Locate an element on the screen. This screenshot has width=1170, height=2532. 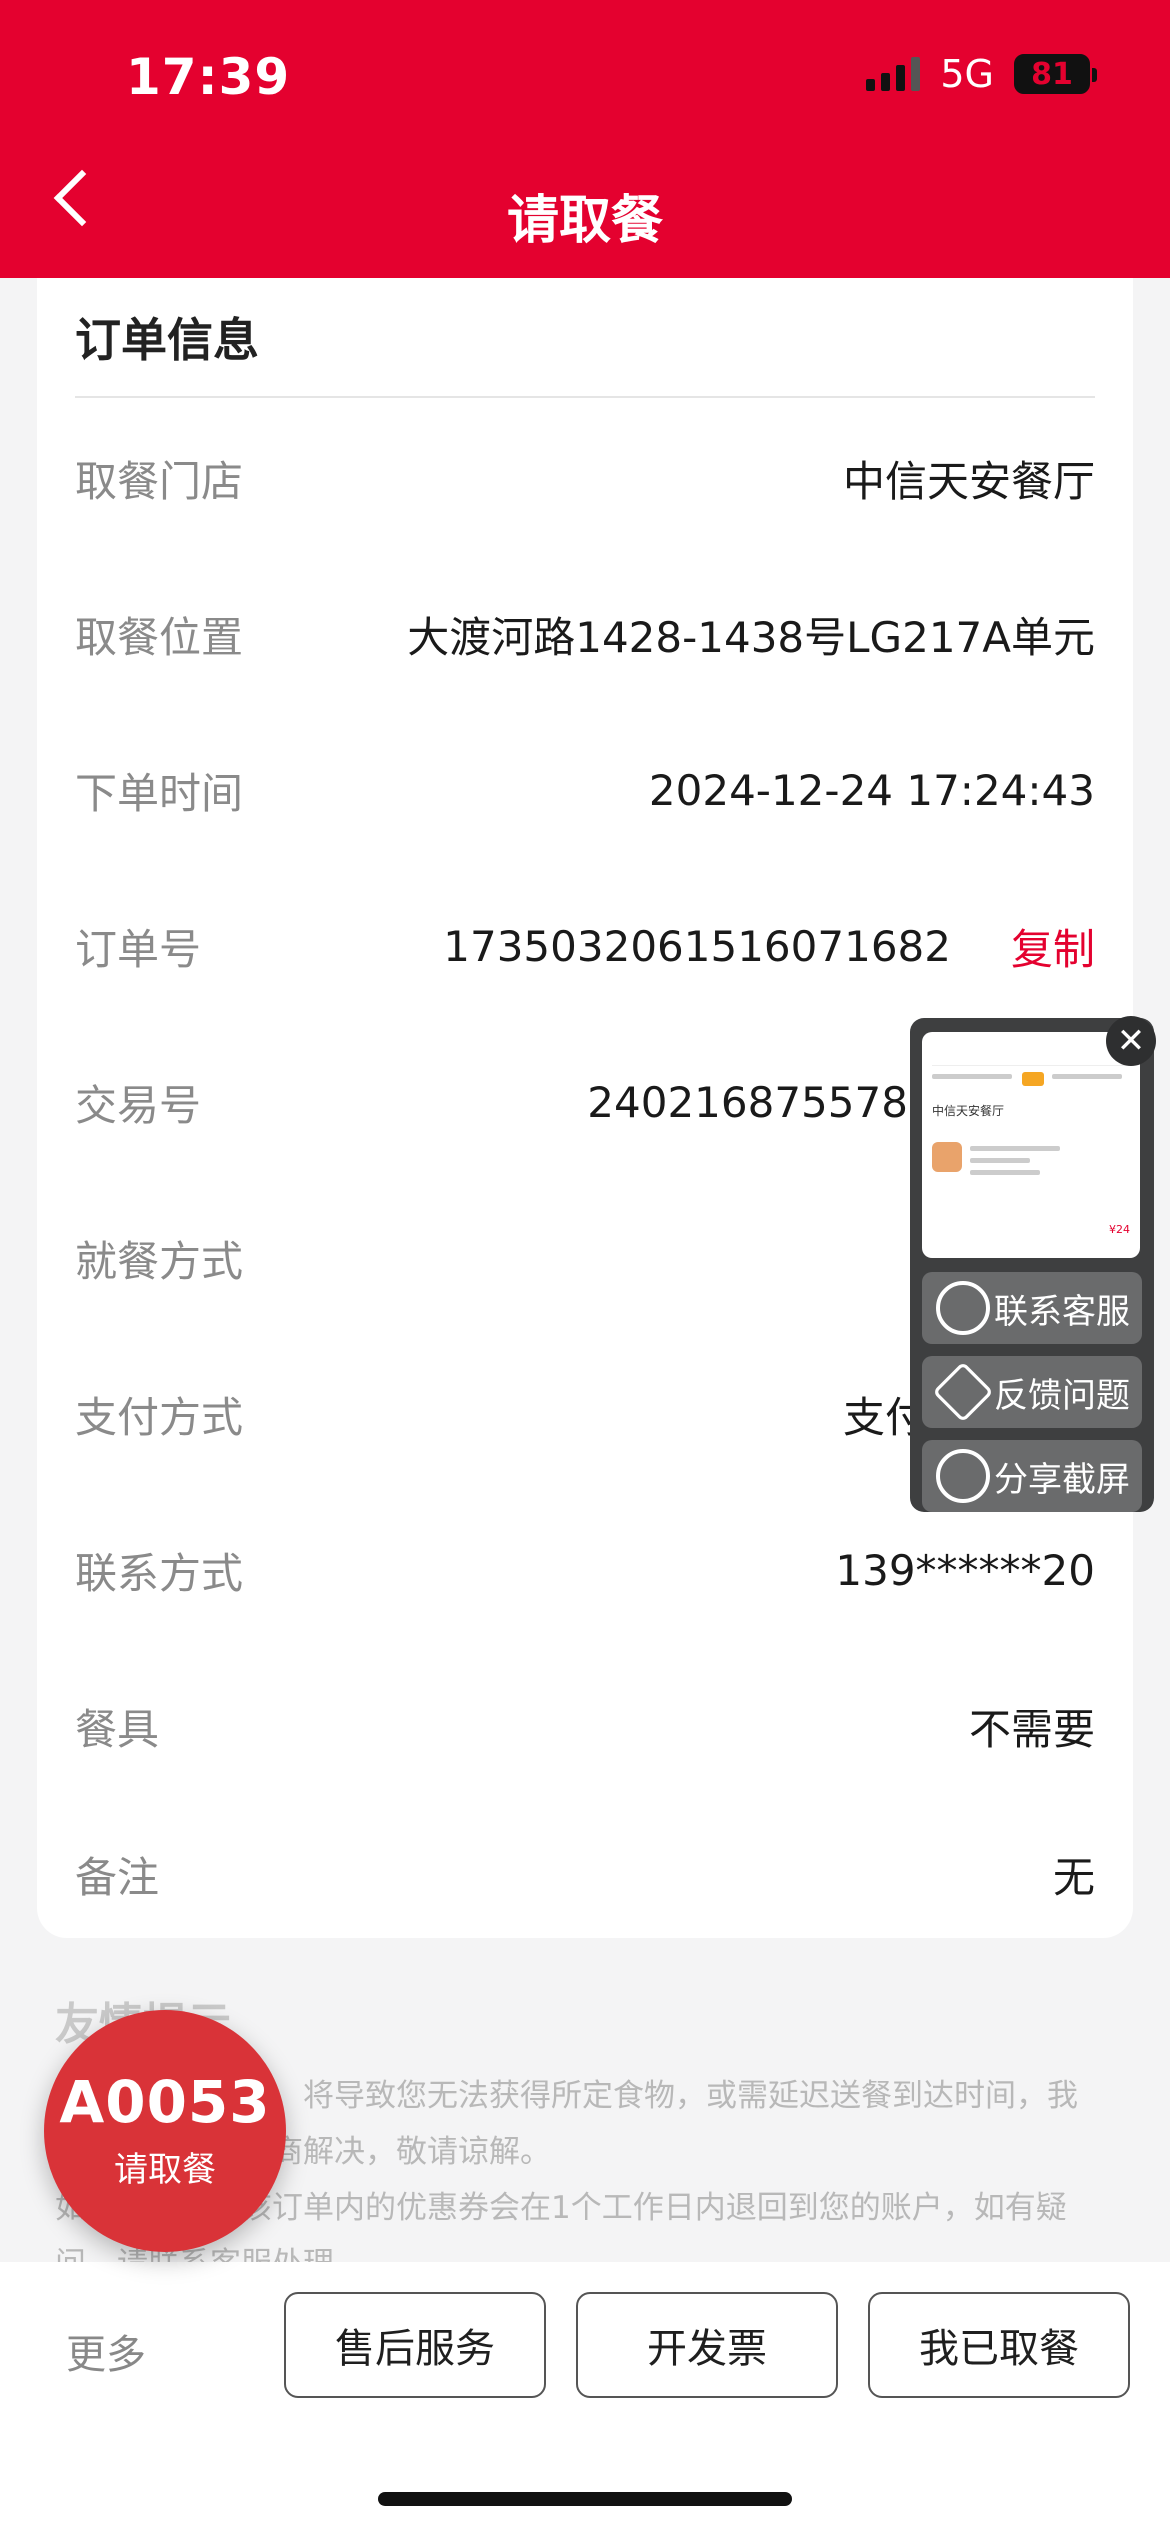
order-number-value: 1735032061516071682 is located at coordinates (697, 946).